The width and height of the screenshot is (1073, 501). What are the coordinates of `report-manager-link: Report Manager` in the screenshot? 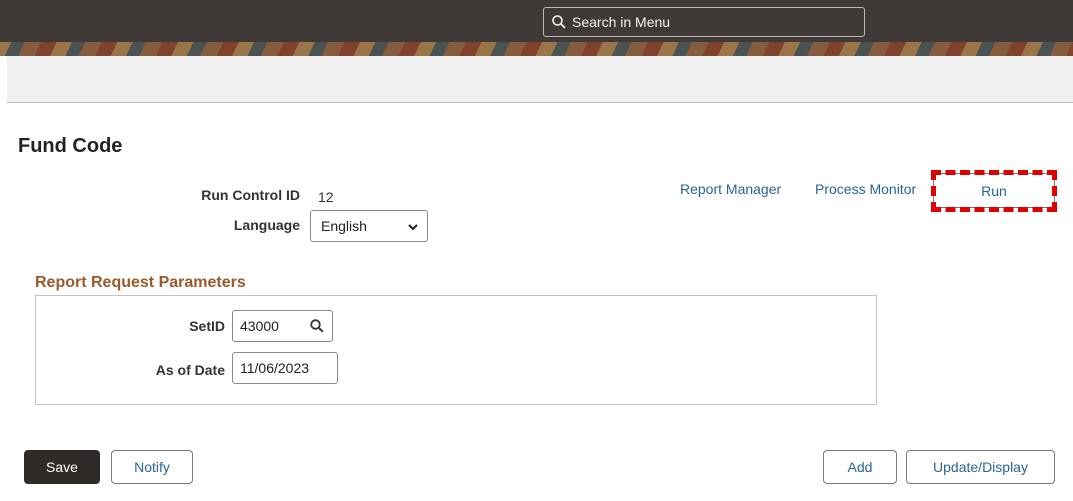 It's located at (730, 189).